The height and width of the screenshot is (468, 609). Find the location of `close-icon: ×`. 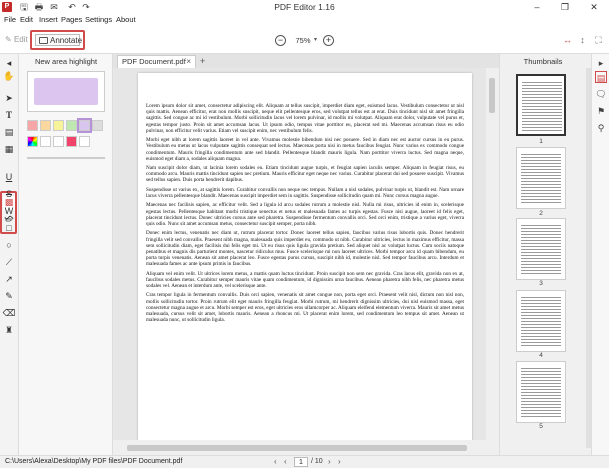

close-icon: × is located at coordinates (188, 62).